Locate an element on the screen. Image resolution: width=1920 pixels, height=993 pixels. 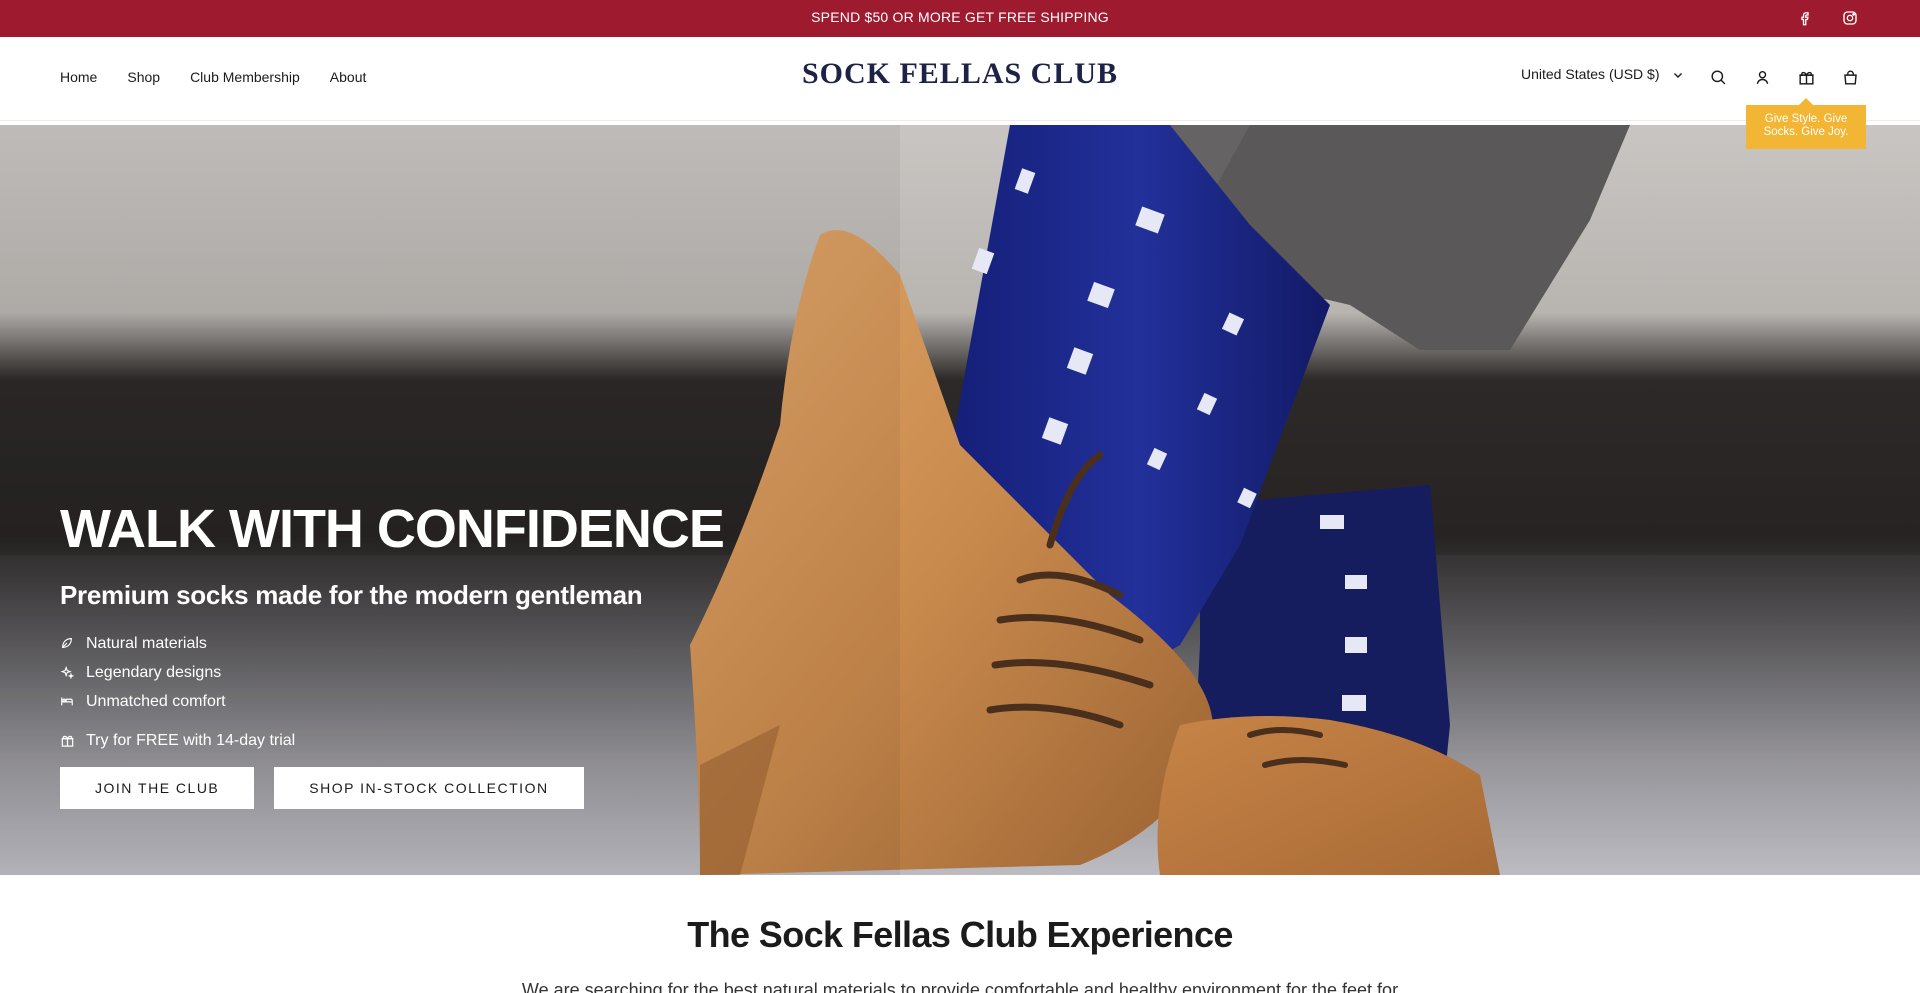
leaf-icon is located at coordinates (68, 644).